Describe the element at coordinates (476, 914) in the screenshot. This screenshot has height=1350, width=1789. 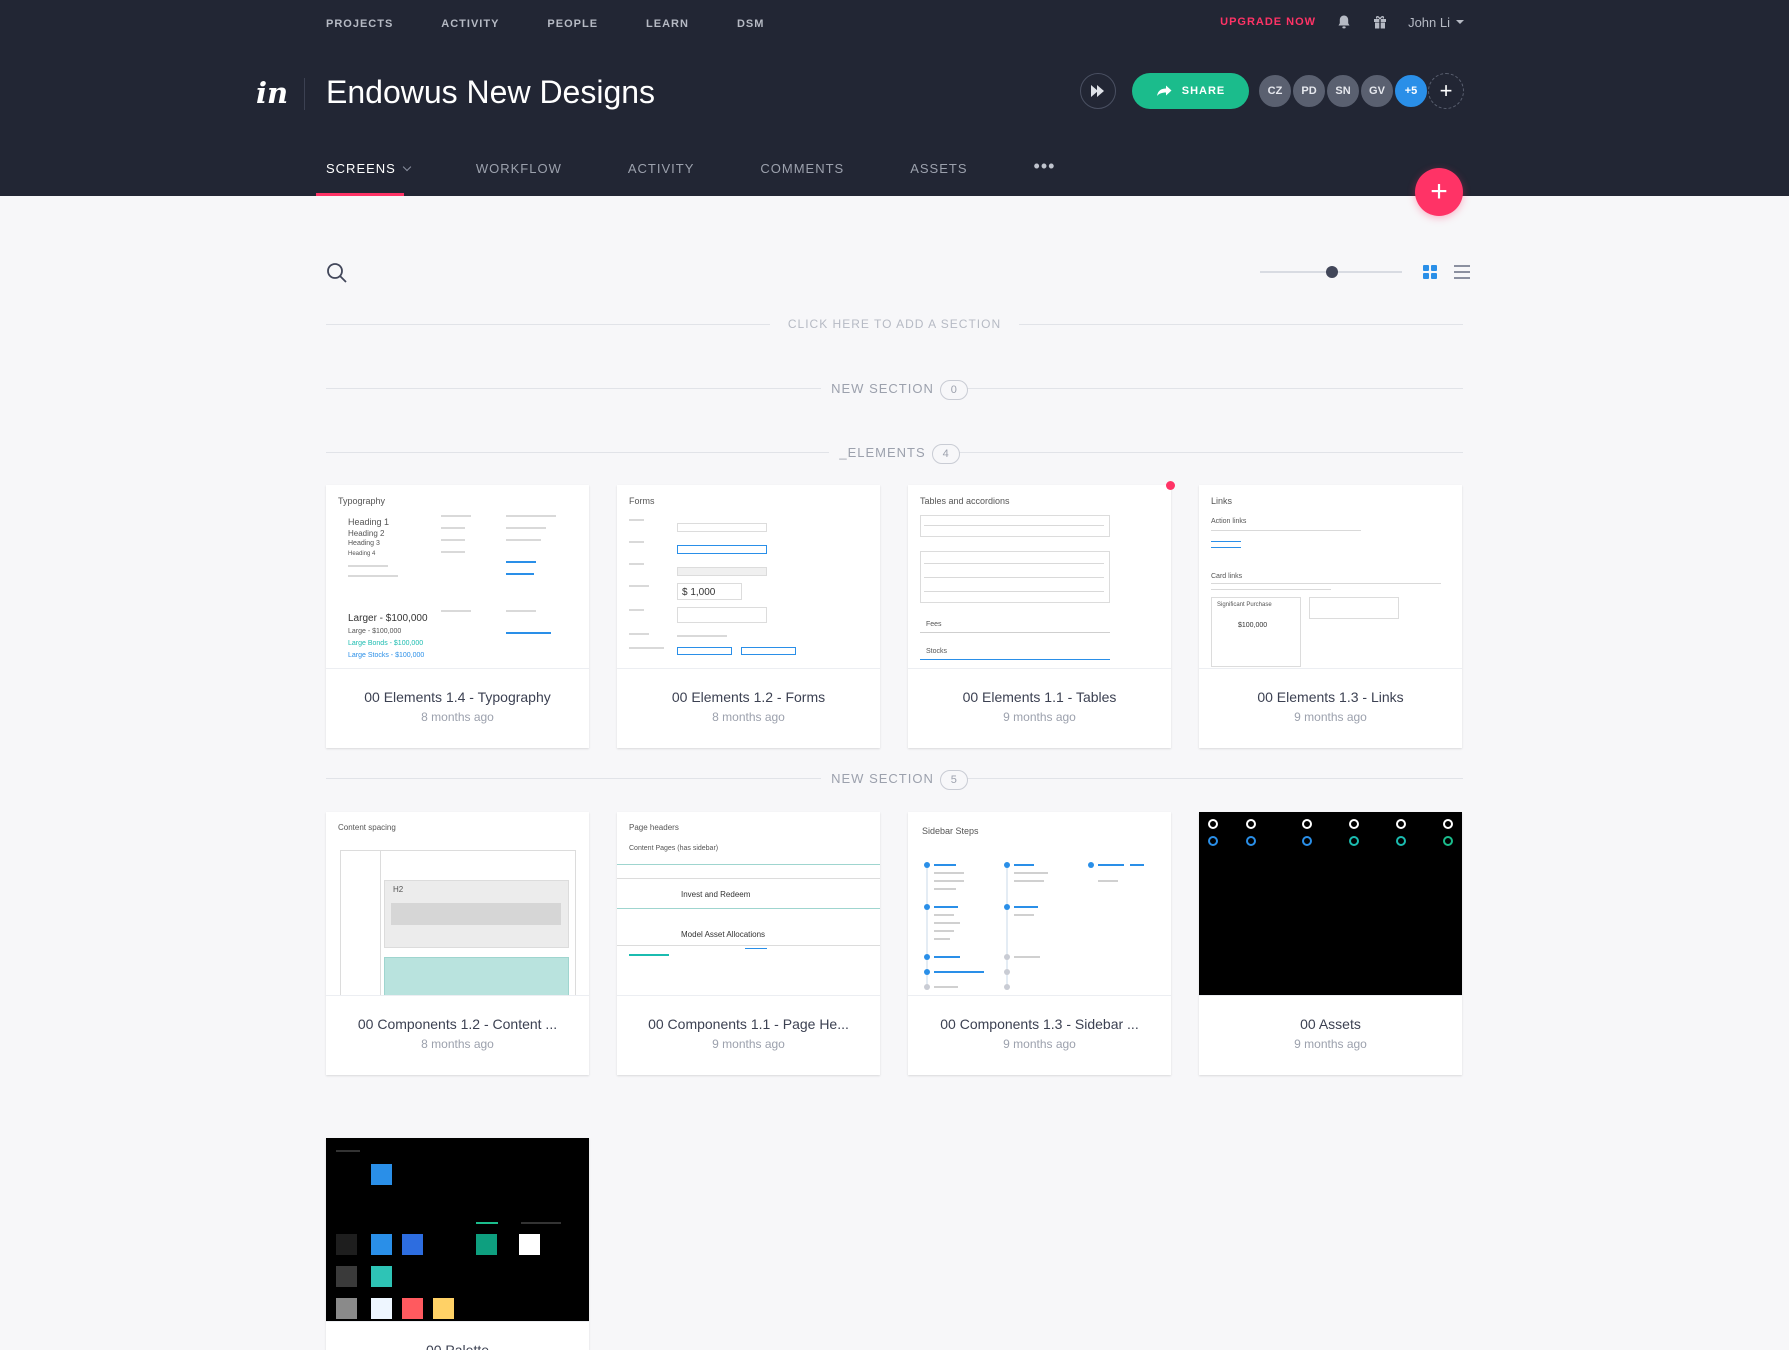
I see `thumb-block: H2` at that location.